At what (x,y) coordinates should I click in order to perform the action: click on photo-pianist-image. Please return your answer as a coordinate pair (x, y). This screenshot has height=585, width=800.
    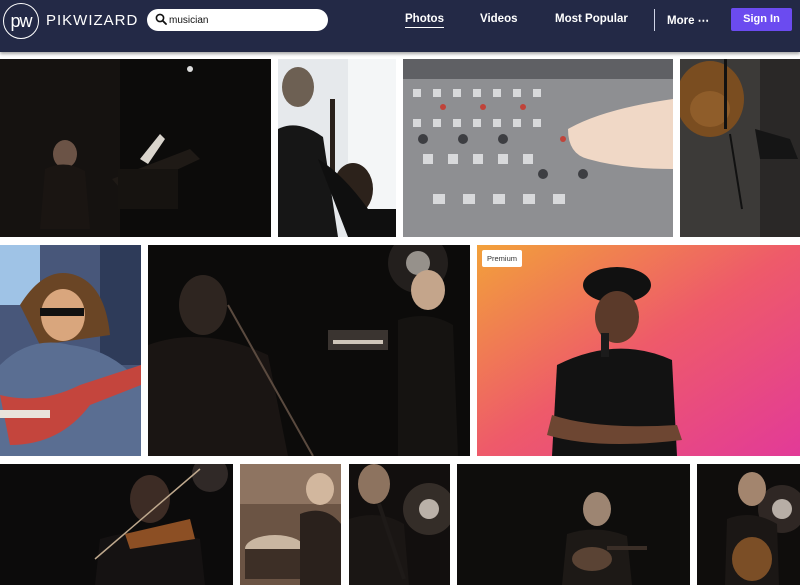
    Looking at the image, I should click on (135, 148).